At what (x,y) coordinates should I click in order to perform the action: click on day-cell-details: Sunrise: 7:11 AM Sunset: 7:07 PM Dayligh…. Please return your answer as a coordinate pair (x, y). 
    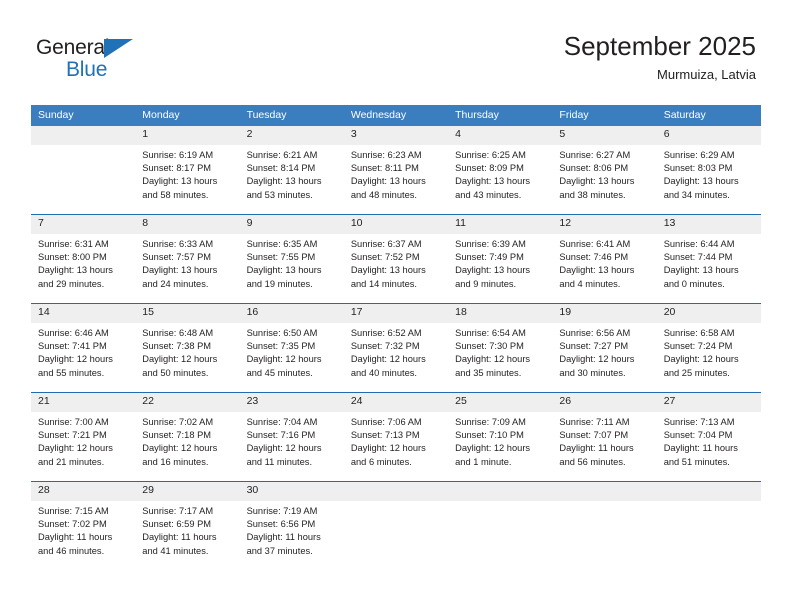
    Looking at the image, I should click on (604, 446).